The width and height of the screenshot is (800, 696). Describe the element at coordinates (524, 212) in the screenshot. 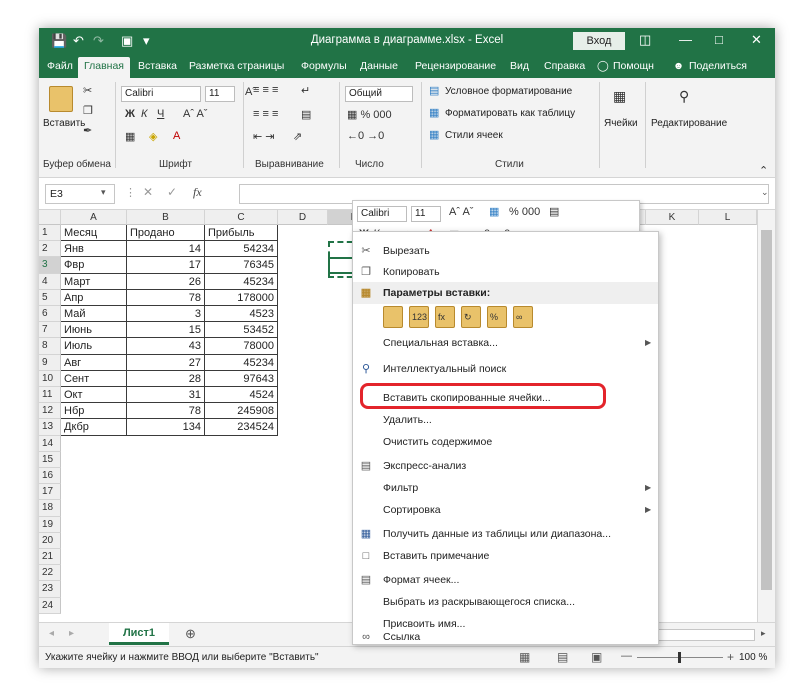

I see `mini-percent-icon: % 000` at that location.